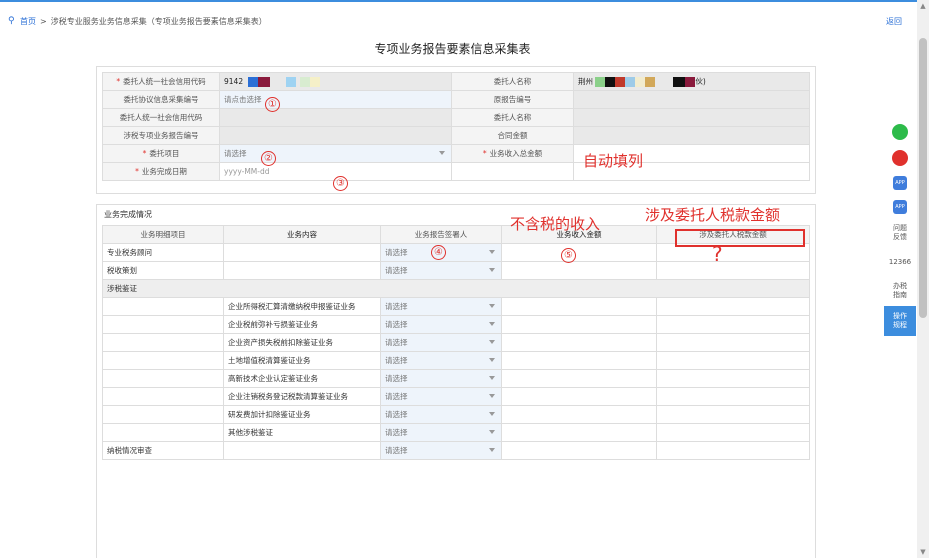 This screenshot has height=558, width=929. Describe the element at coordinates (335, 99) in the screenshot. I see `agreement-no-input: 请点击选择` at that location.